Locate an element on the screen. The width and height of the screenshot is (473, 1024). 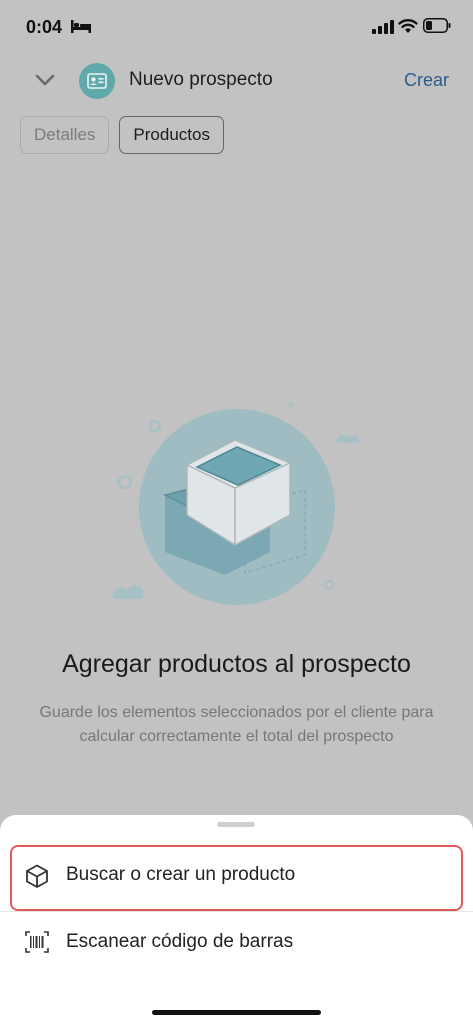
tab-products: Productos is located at coordinates (171, 135).